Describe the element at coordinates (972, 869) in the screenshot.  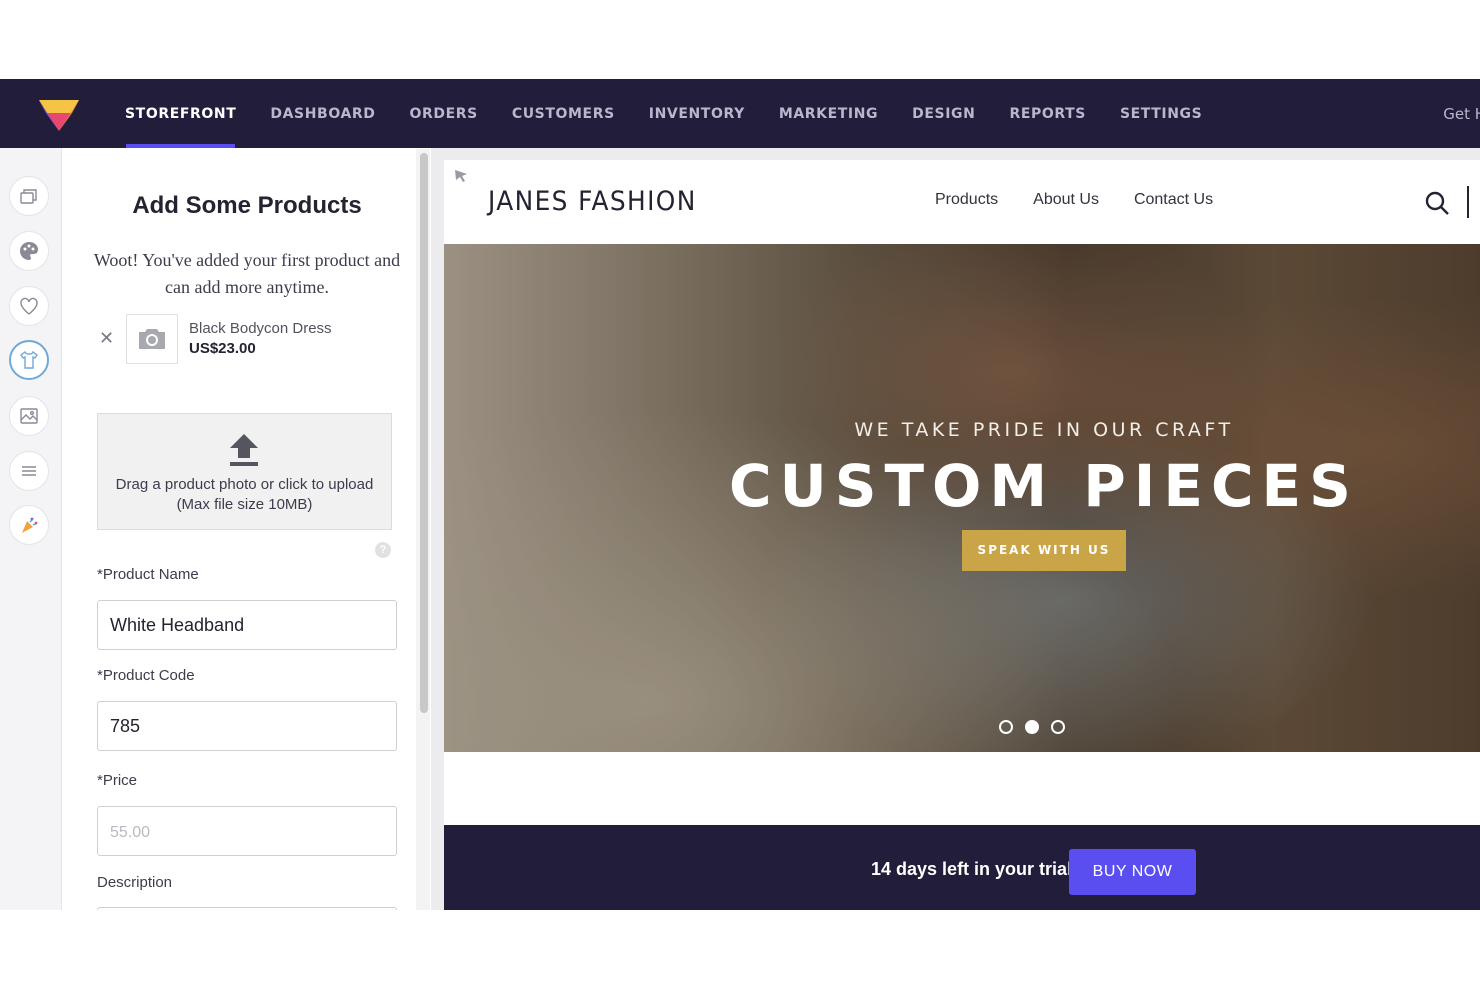
I see `trial-text: 14 days left in your trial` at that location.